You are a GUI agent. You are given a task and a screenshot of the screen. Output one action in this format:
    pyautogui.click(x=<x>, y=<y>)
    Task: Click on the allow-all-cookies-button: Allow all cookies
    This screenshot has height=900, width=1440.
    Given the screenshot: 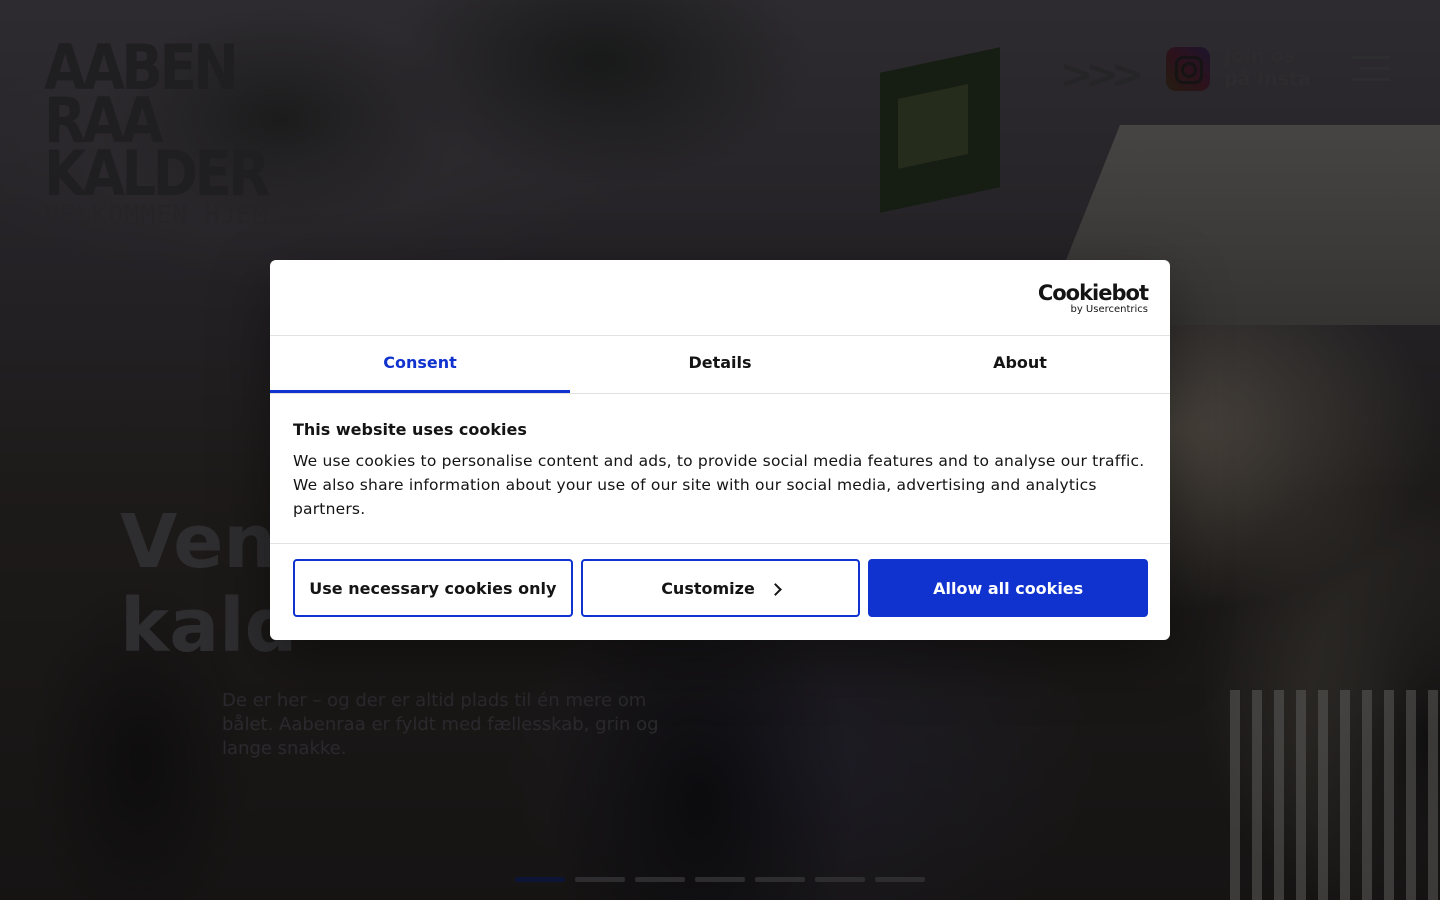 What is the action you would take?
    pyautogui.click(x=1008, y=588)
    